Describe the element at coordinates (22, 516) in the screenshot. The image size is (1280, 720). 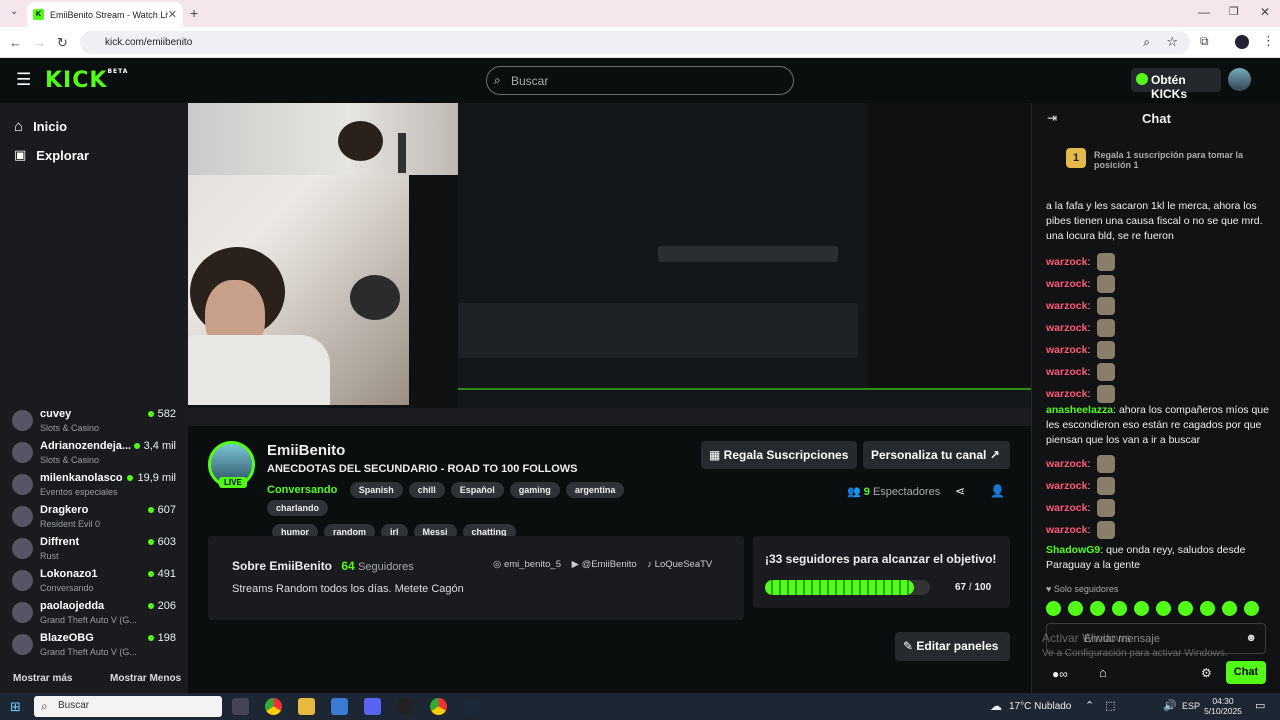
I see `channel-avatar` at that location.